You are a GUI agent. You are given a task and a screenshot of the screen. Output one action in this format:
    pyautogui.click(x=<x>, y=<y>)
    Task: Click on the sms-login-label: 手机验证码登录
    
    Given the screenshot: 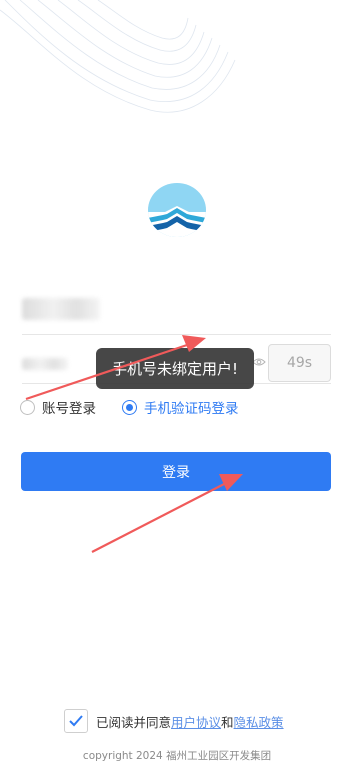 What is the action you would take?
    pyautogui.click(x=191, y=409)
    